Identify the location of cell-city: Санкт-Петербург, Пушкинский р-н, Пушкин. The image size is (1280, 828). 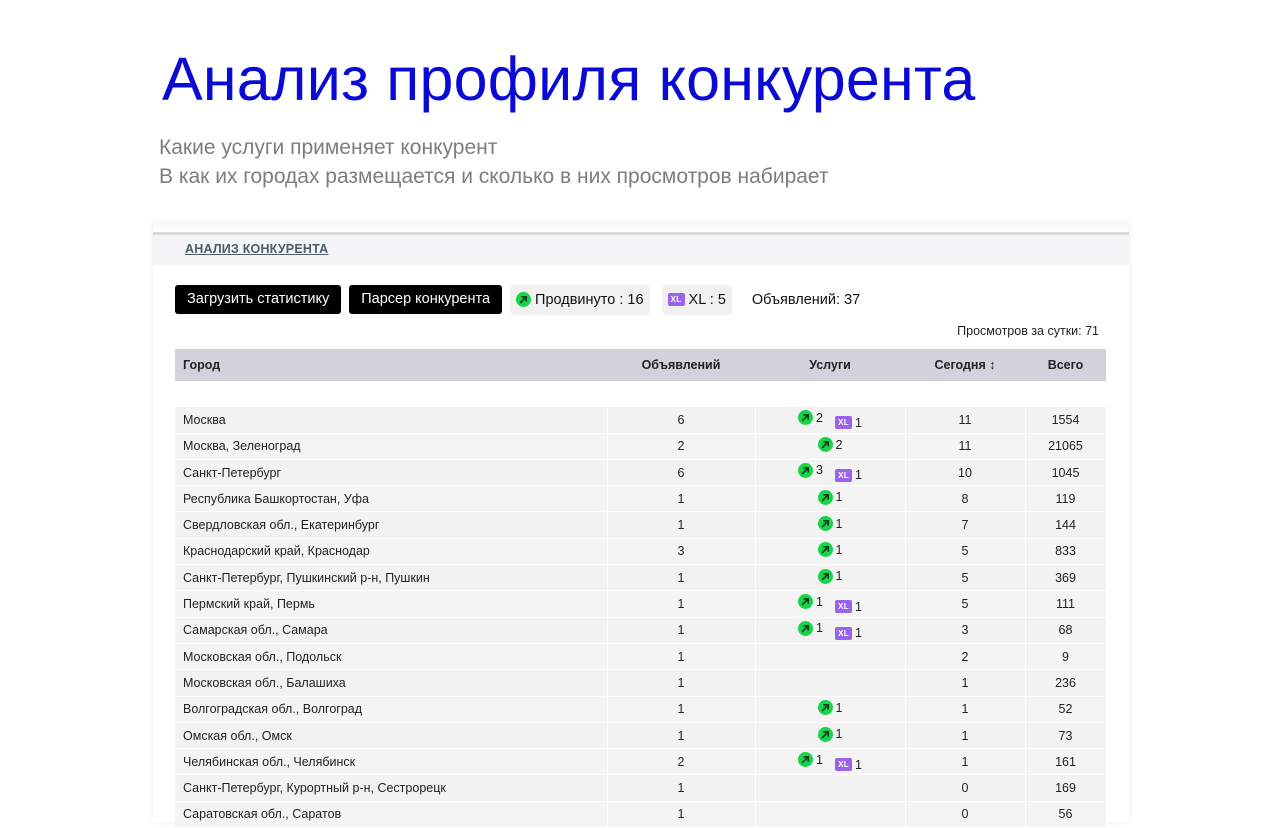
(391, 578).